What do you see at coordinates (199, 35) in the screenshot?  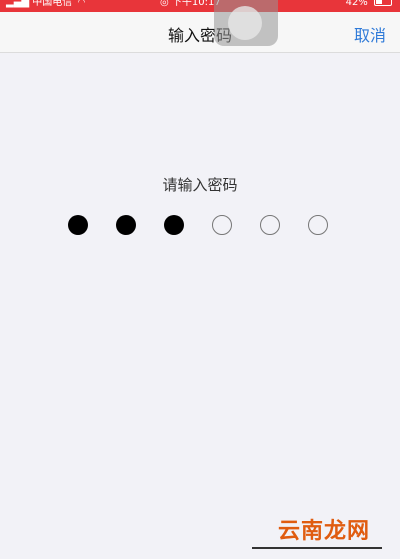 I see `page-title: 输入密码` at bounding box center [199, 35].